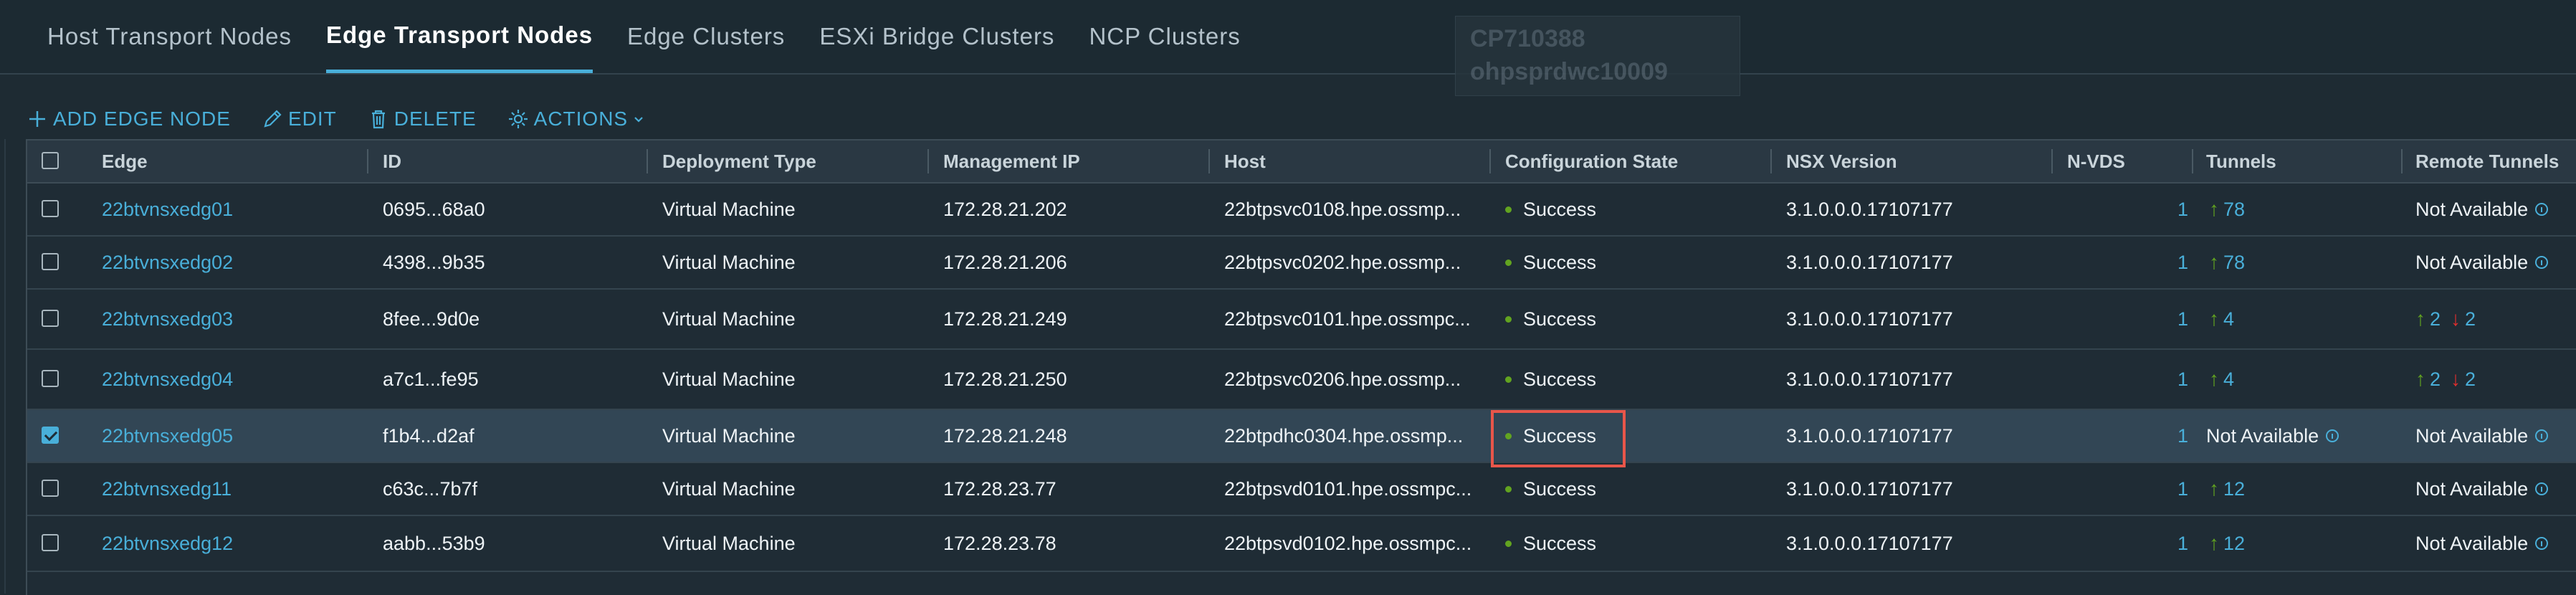 This screenshot has height=595, width=2576. I want to click on edge-name-link: 22btvnsxedg04, so click(167, 379).